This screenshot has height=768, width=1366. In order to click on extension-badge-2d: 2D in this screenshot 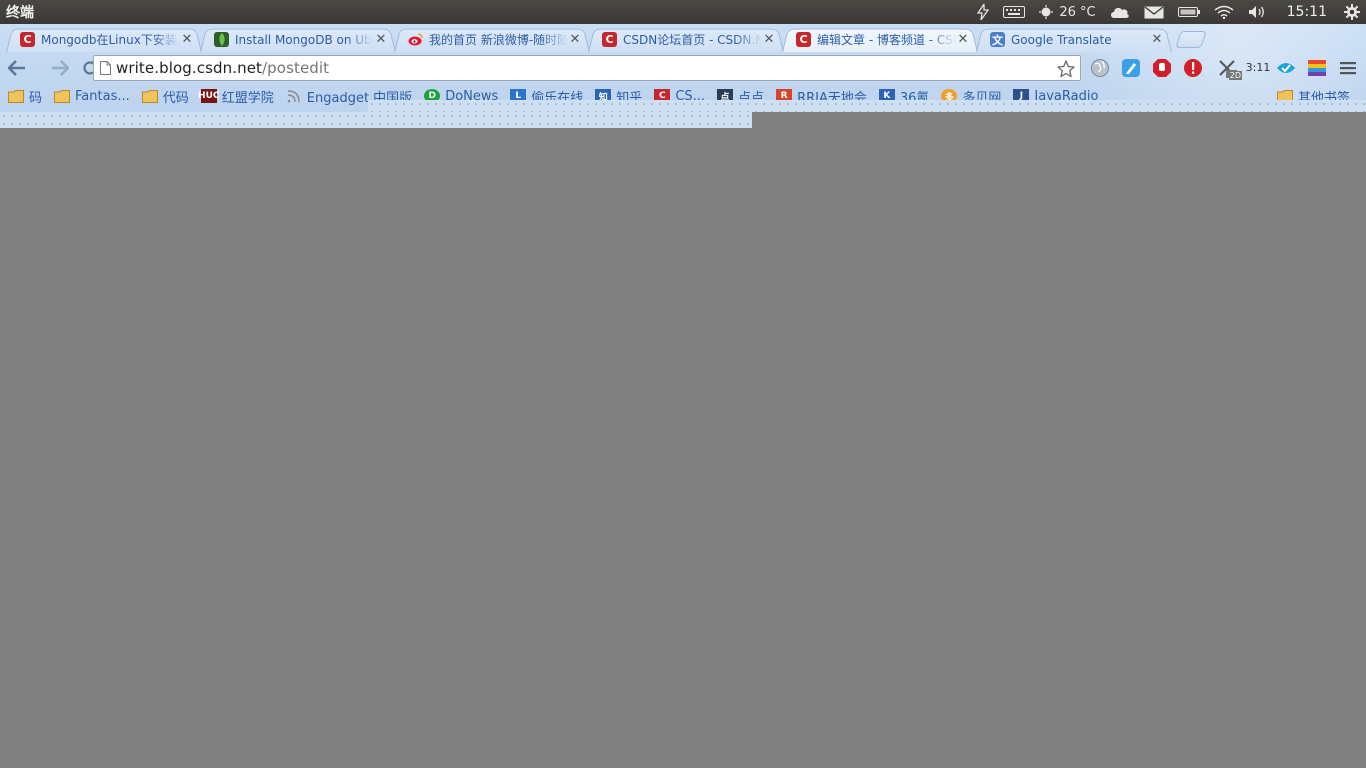, I will do `click(1235, 75)`.